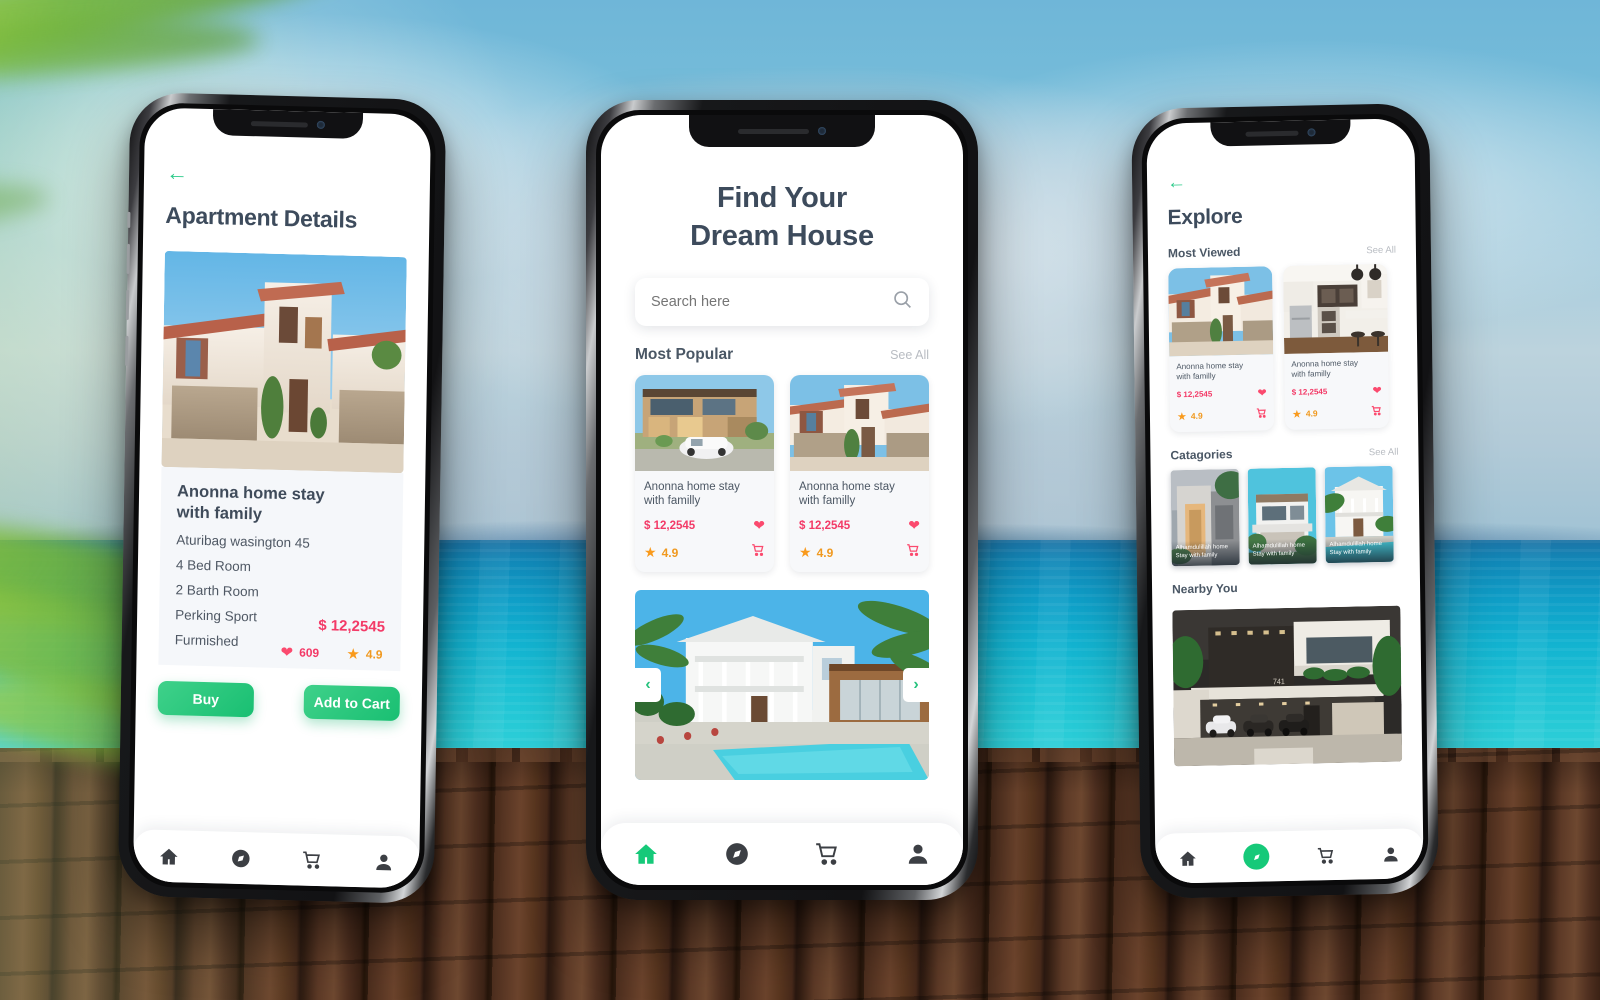 The height and width of the screenshot is (1000, 1600). I want to click on featured-carousel: ‹ ›, so click(782, 685).